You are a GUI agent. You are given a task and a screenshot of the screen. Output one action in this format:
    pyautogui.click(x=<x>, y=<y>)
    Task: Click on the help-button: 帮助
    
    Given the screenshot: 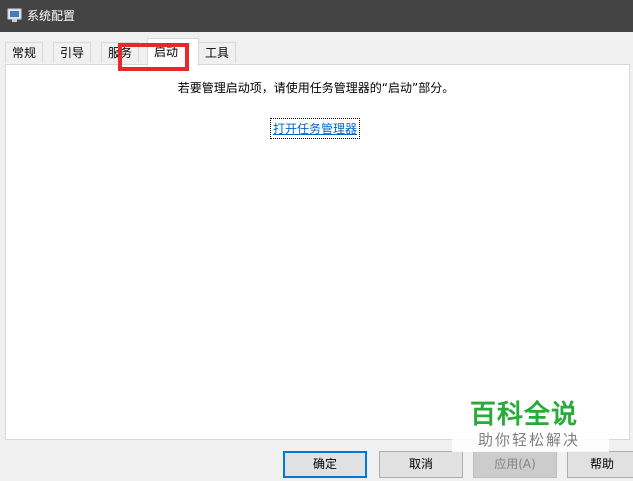 What is the action you would take?
    pyautogui.click(x=600, y=464)
    